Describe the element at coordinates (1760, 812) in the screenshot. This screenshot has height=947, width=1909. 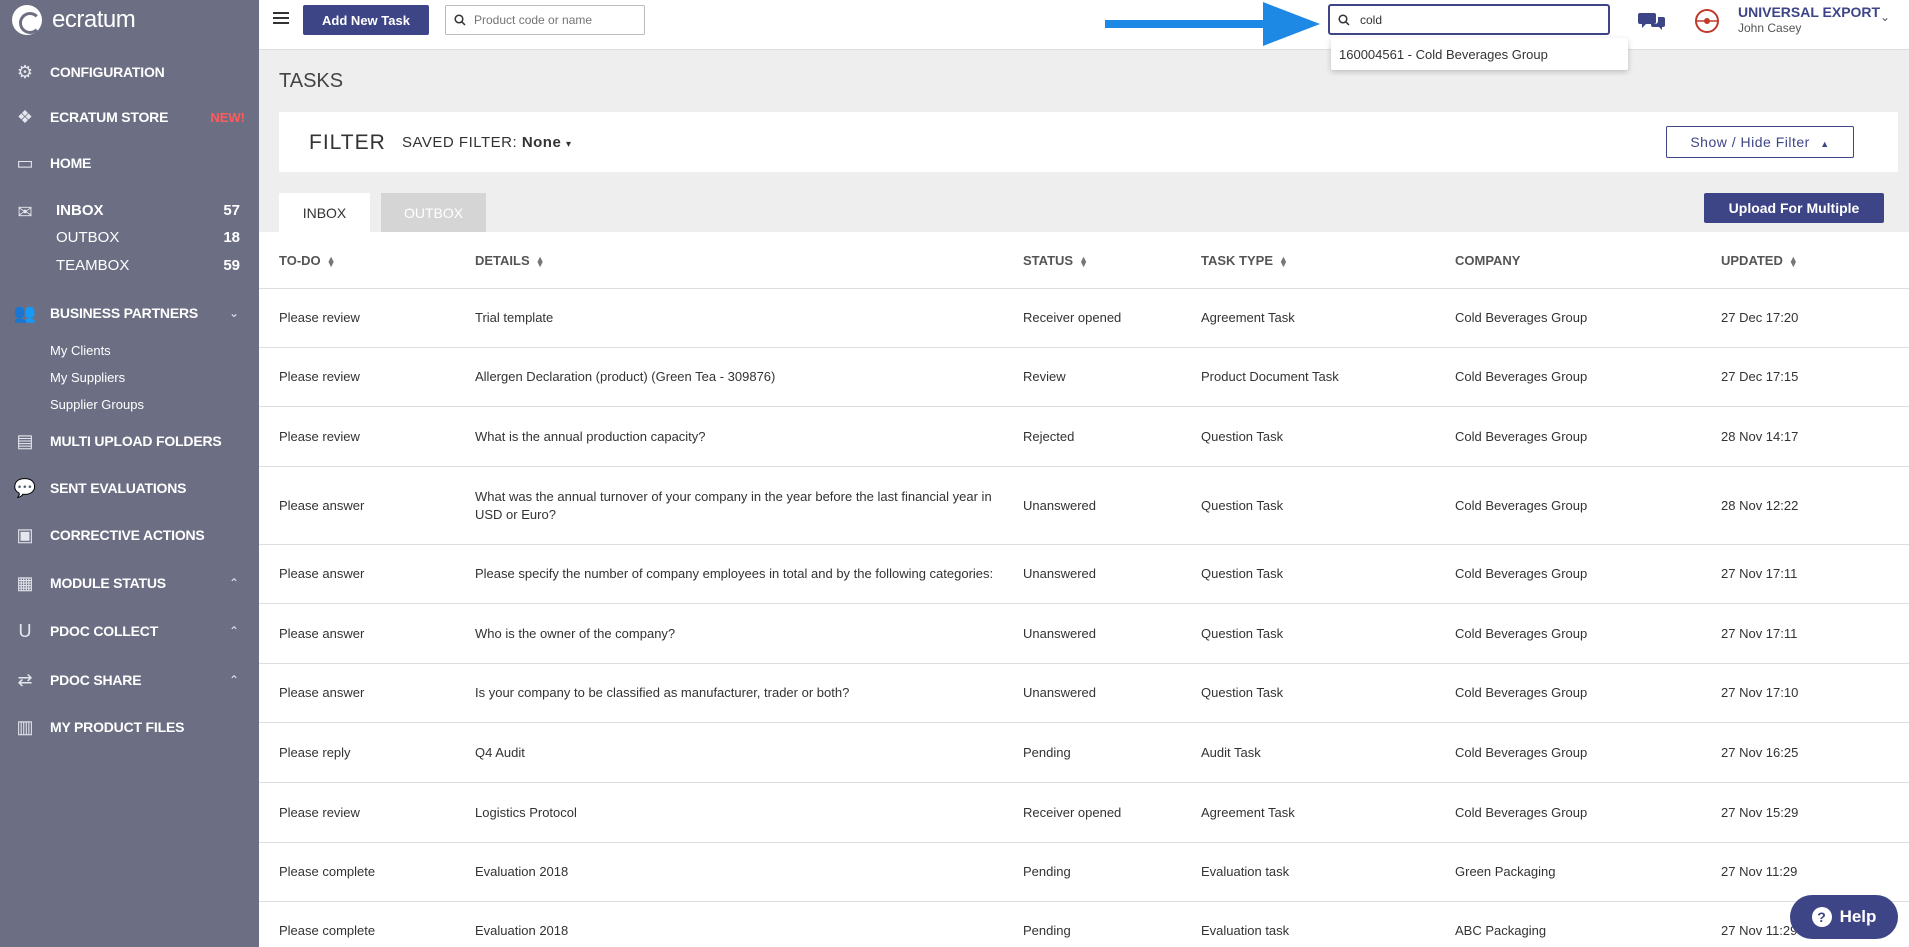
I see `cell-updated: 27 Nov 15:29` at that location.